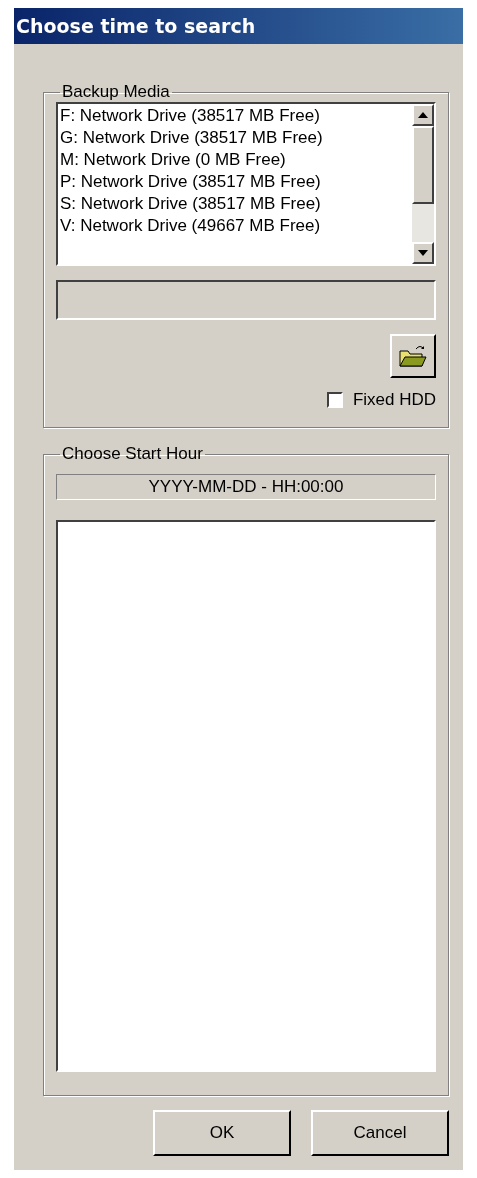 This screenshot has width=477, height=1178. I want to click on drive-item: M: Network Drive (0 MB Free), so click(235, 160).